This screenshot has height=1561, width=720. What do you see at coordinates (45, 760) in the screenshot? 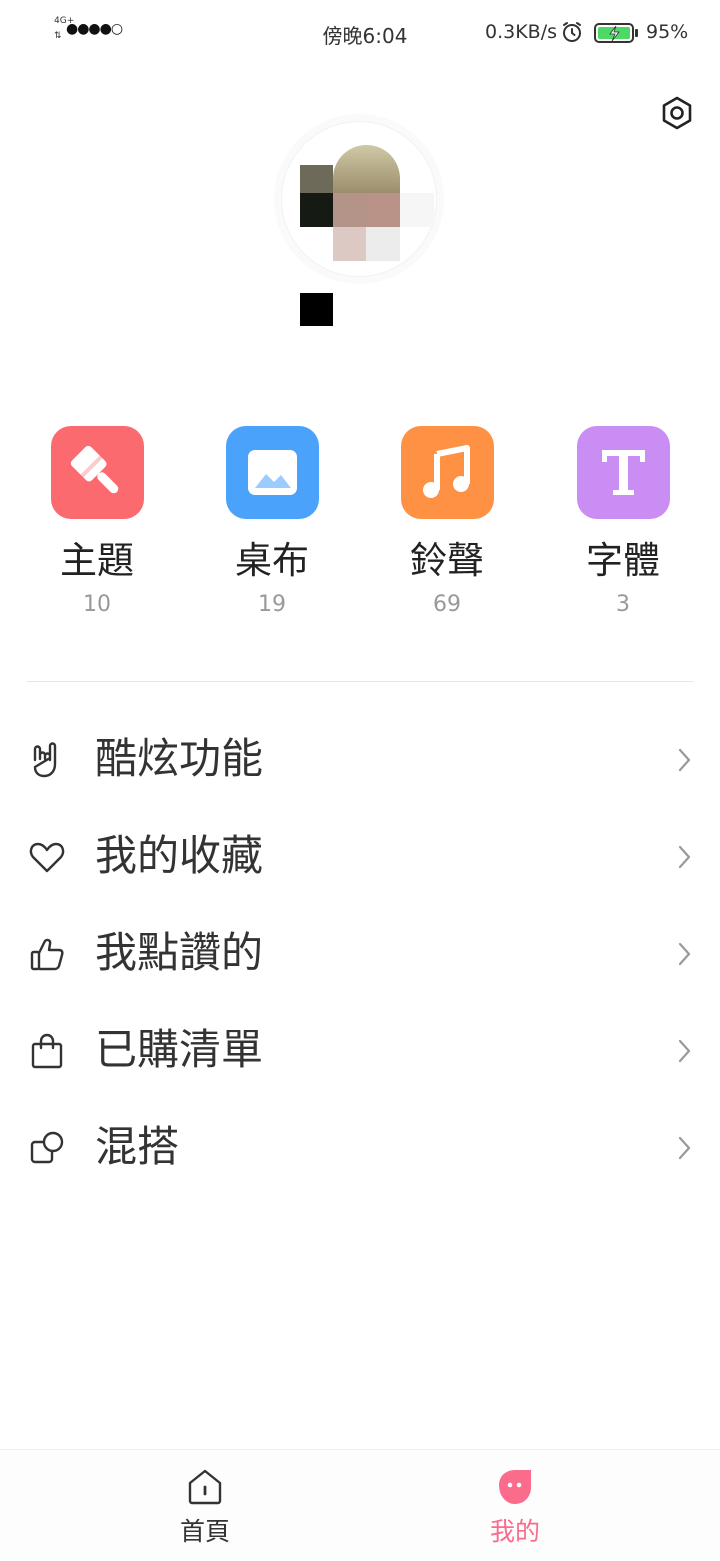
I see `hand-gesture-icon` at bounding box center [45, 760].